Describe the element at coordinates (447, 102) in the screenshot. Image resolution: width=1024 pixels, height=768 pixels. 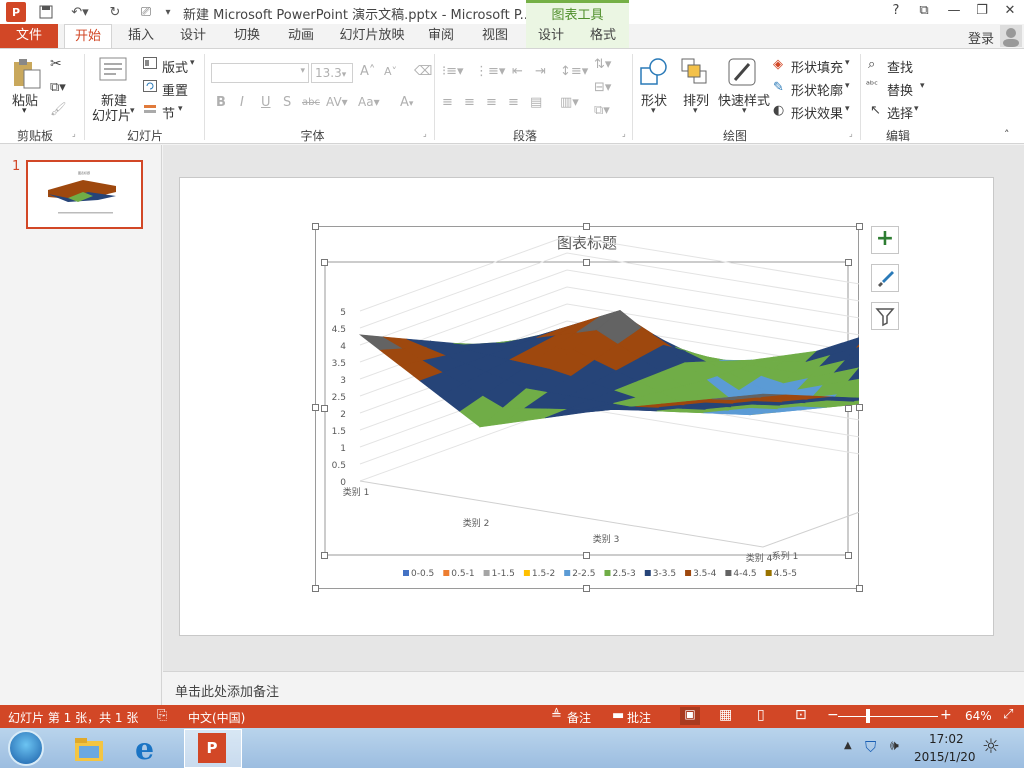
I see `align-left-icon: ≡` at that location.